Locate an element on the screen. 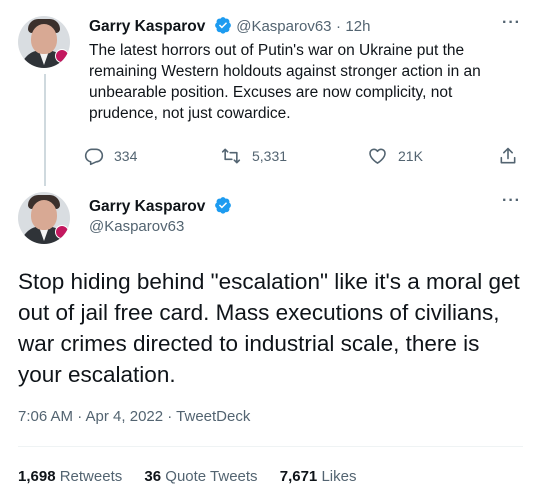  share-button is located at coordinates (508, 156).